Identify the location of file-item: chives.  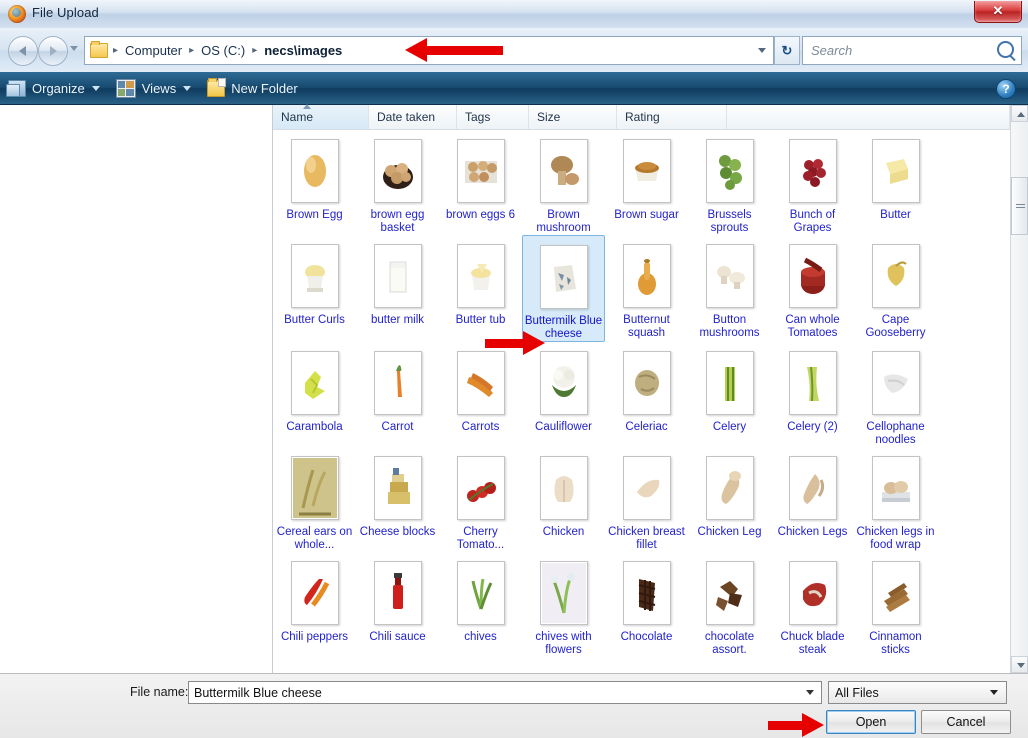
(480, 604).